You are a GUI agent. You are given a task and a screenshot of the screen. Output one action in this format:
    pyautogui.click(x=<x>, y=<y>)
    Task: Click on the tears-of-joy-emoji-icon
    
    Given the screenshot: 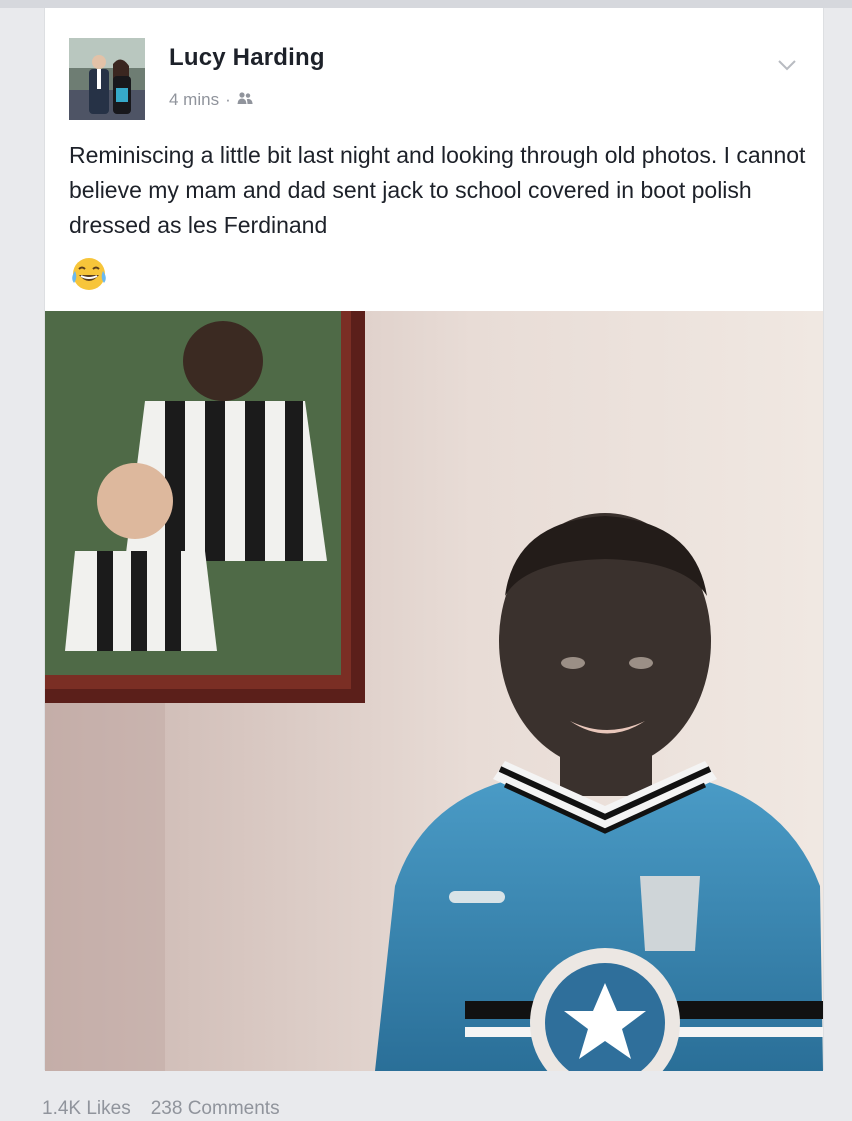 What is the action you would take?
    pyautogui.click(x=89, y=274)
    